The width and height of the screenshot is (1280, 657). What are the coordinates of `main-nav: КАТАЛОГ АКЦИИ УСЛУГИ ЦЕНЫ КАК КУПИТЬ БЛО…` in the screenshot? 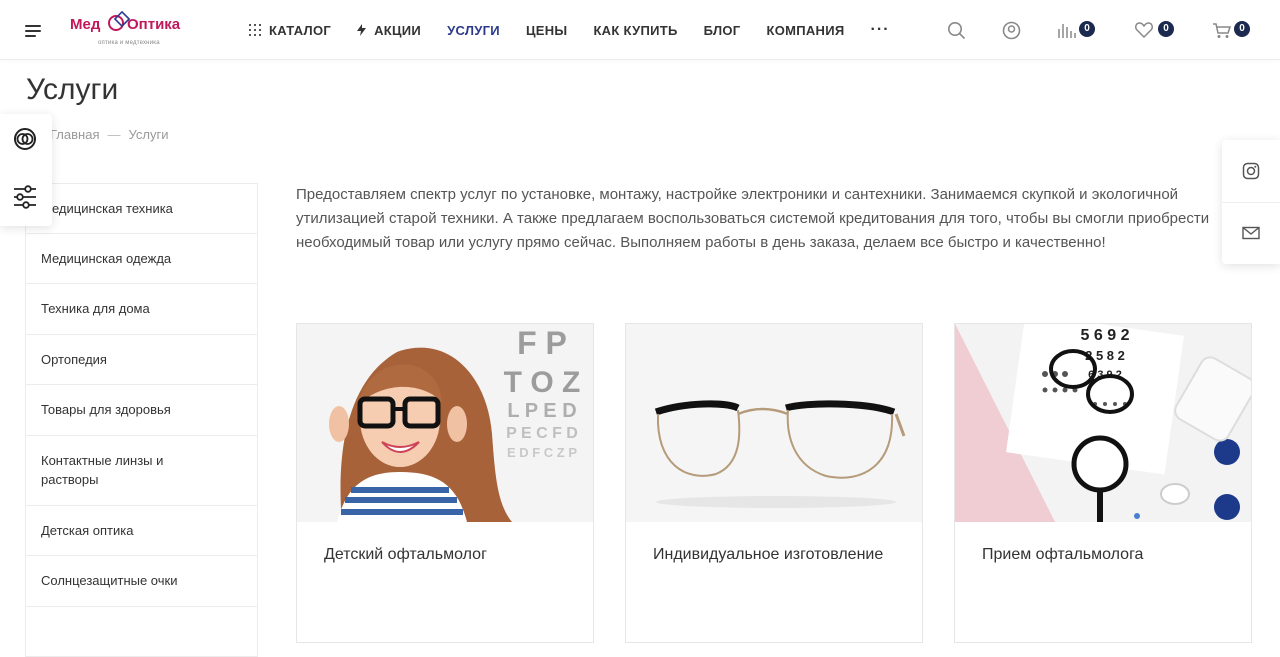 It's located at (569, 30).